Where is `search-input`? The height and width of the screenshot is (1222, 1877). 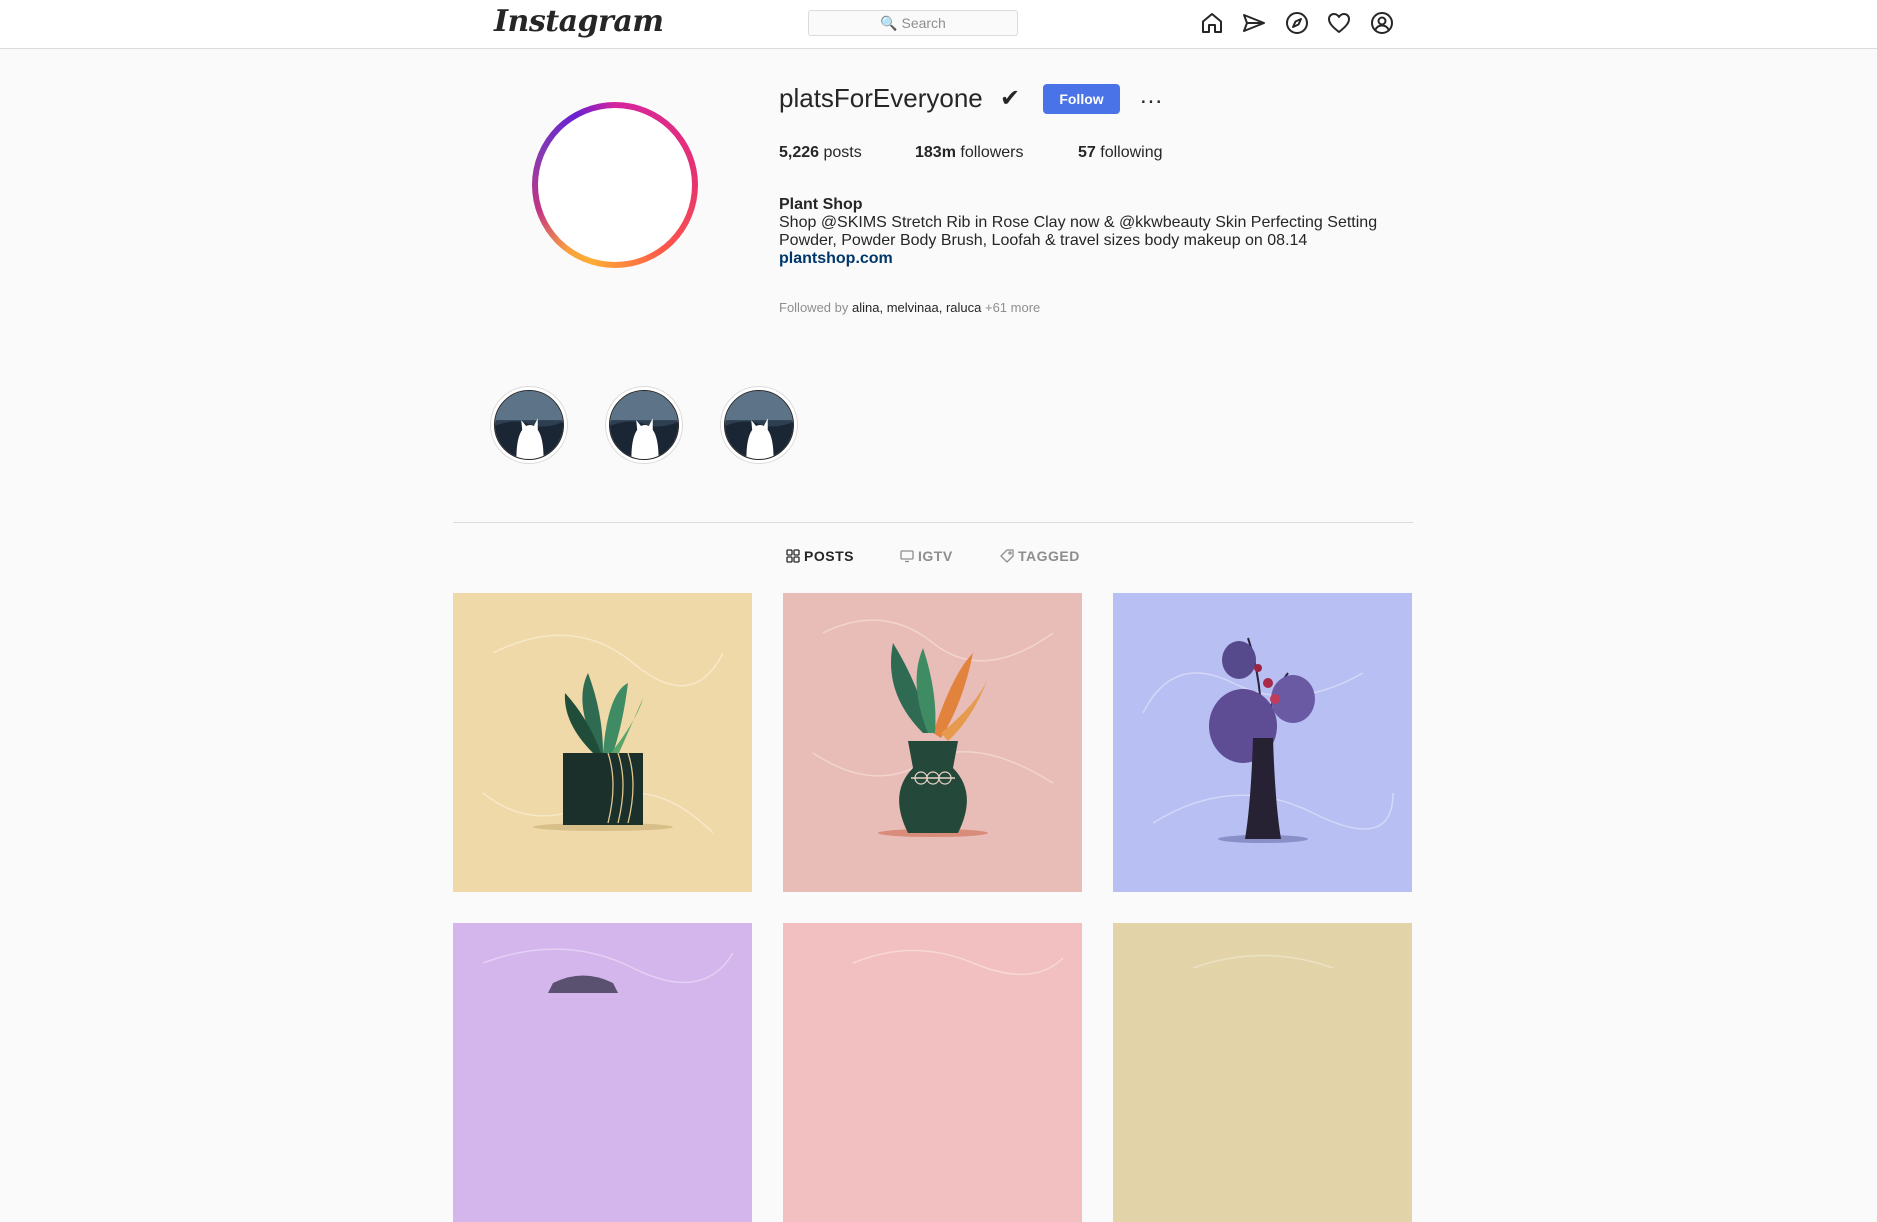 search-input is located at coordinates (913, 23).